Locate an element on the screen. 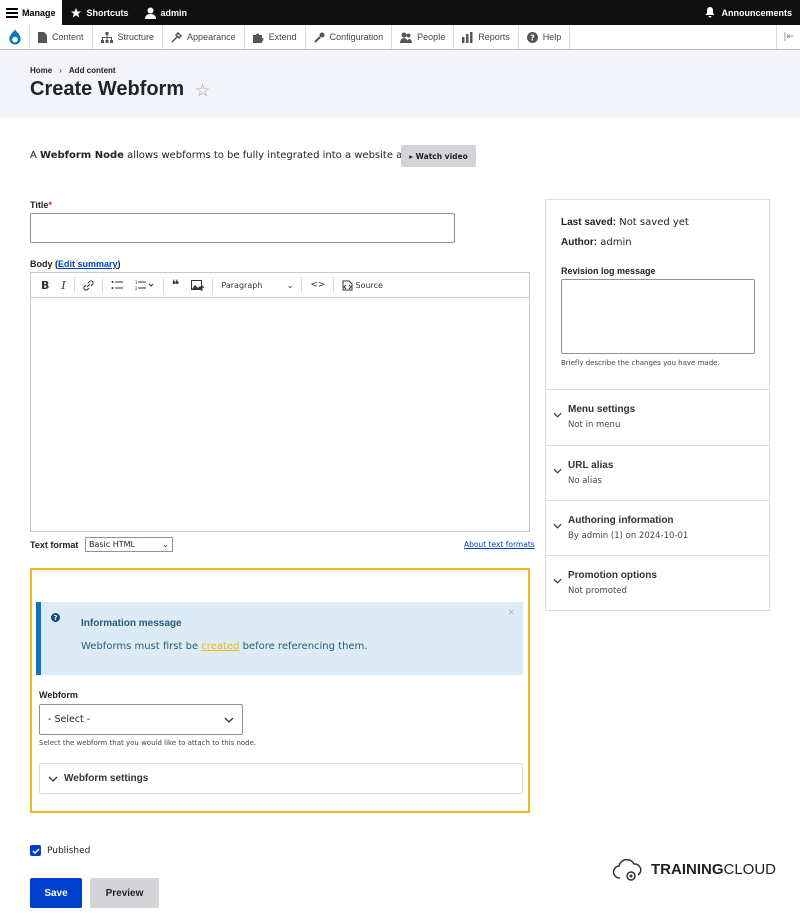  text-format-label: Text format is located at coordinates (54, 545).